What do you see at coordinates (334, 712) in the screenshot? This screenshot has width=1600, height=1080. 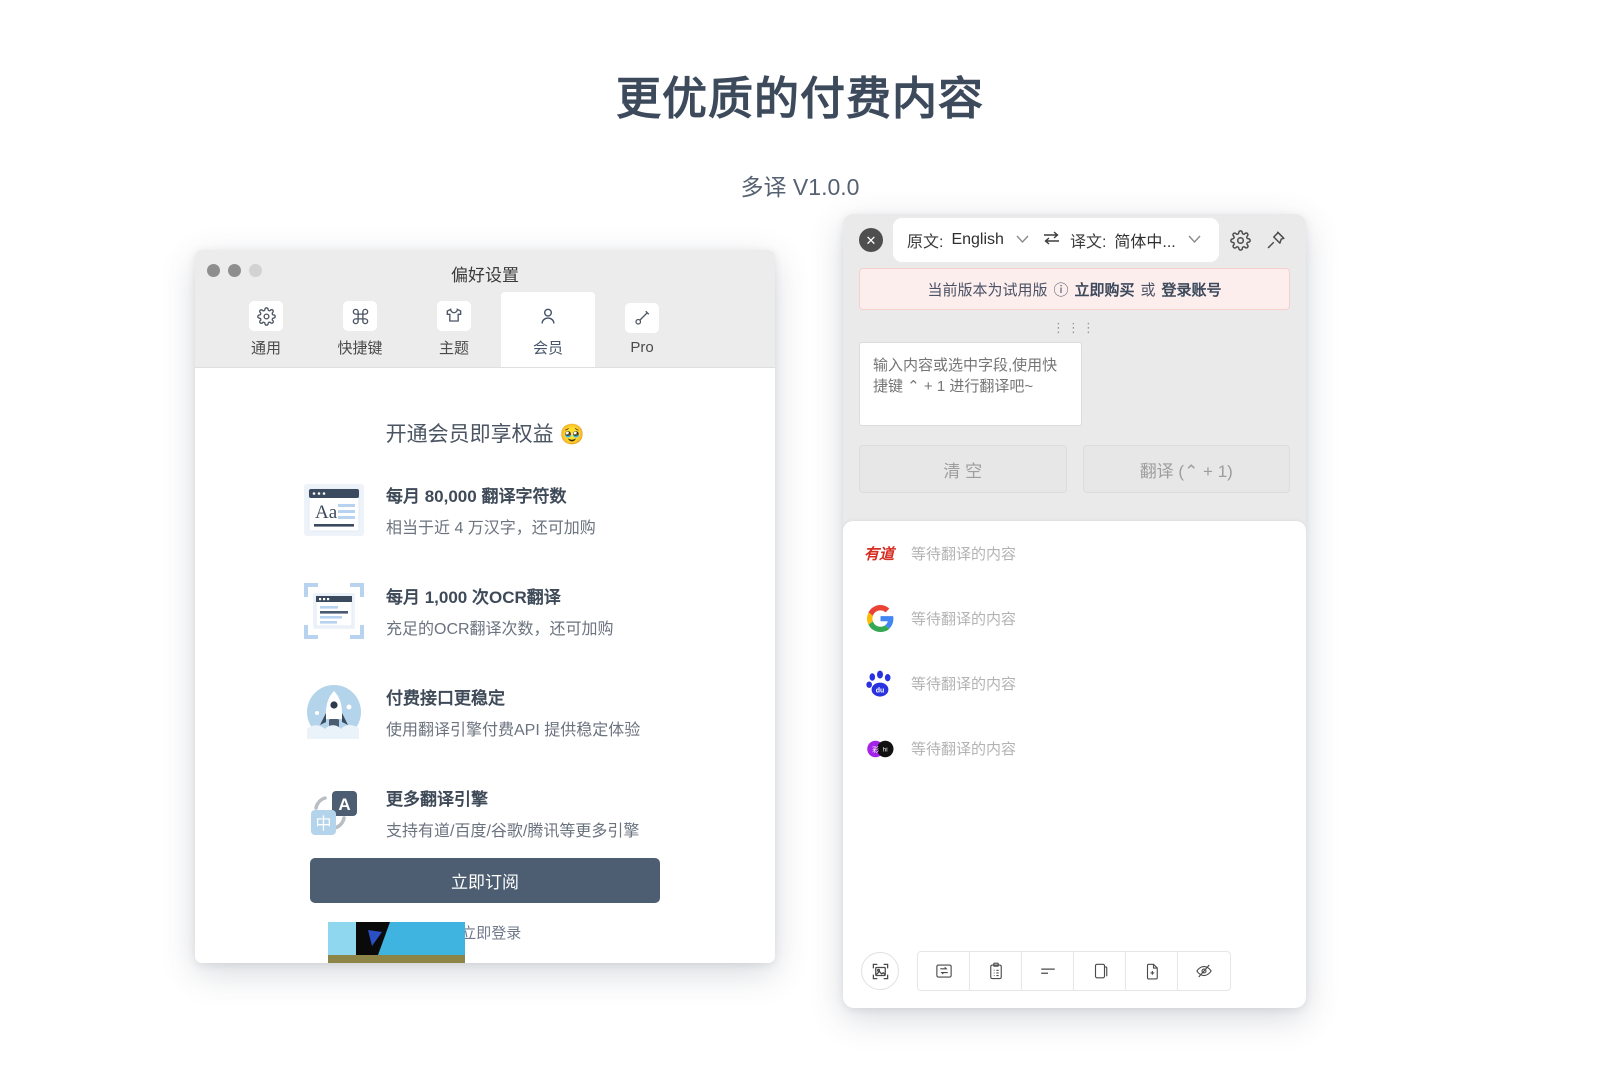 I see `rocket-icon` at bounding box center [334, 712].